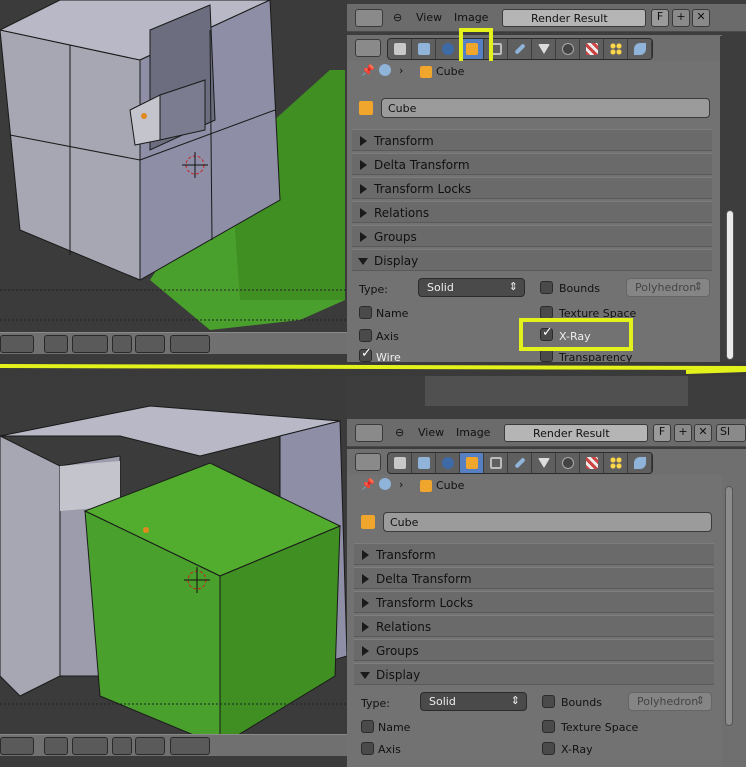  What do you see at coordinates (496, 463) in the screenshot?
I see `constraints-tab` at bounding box center [496, 463].